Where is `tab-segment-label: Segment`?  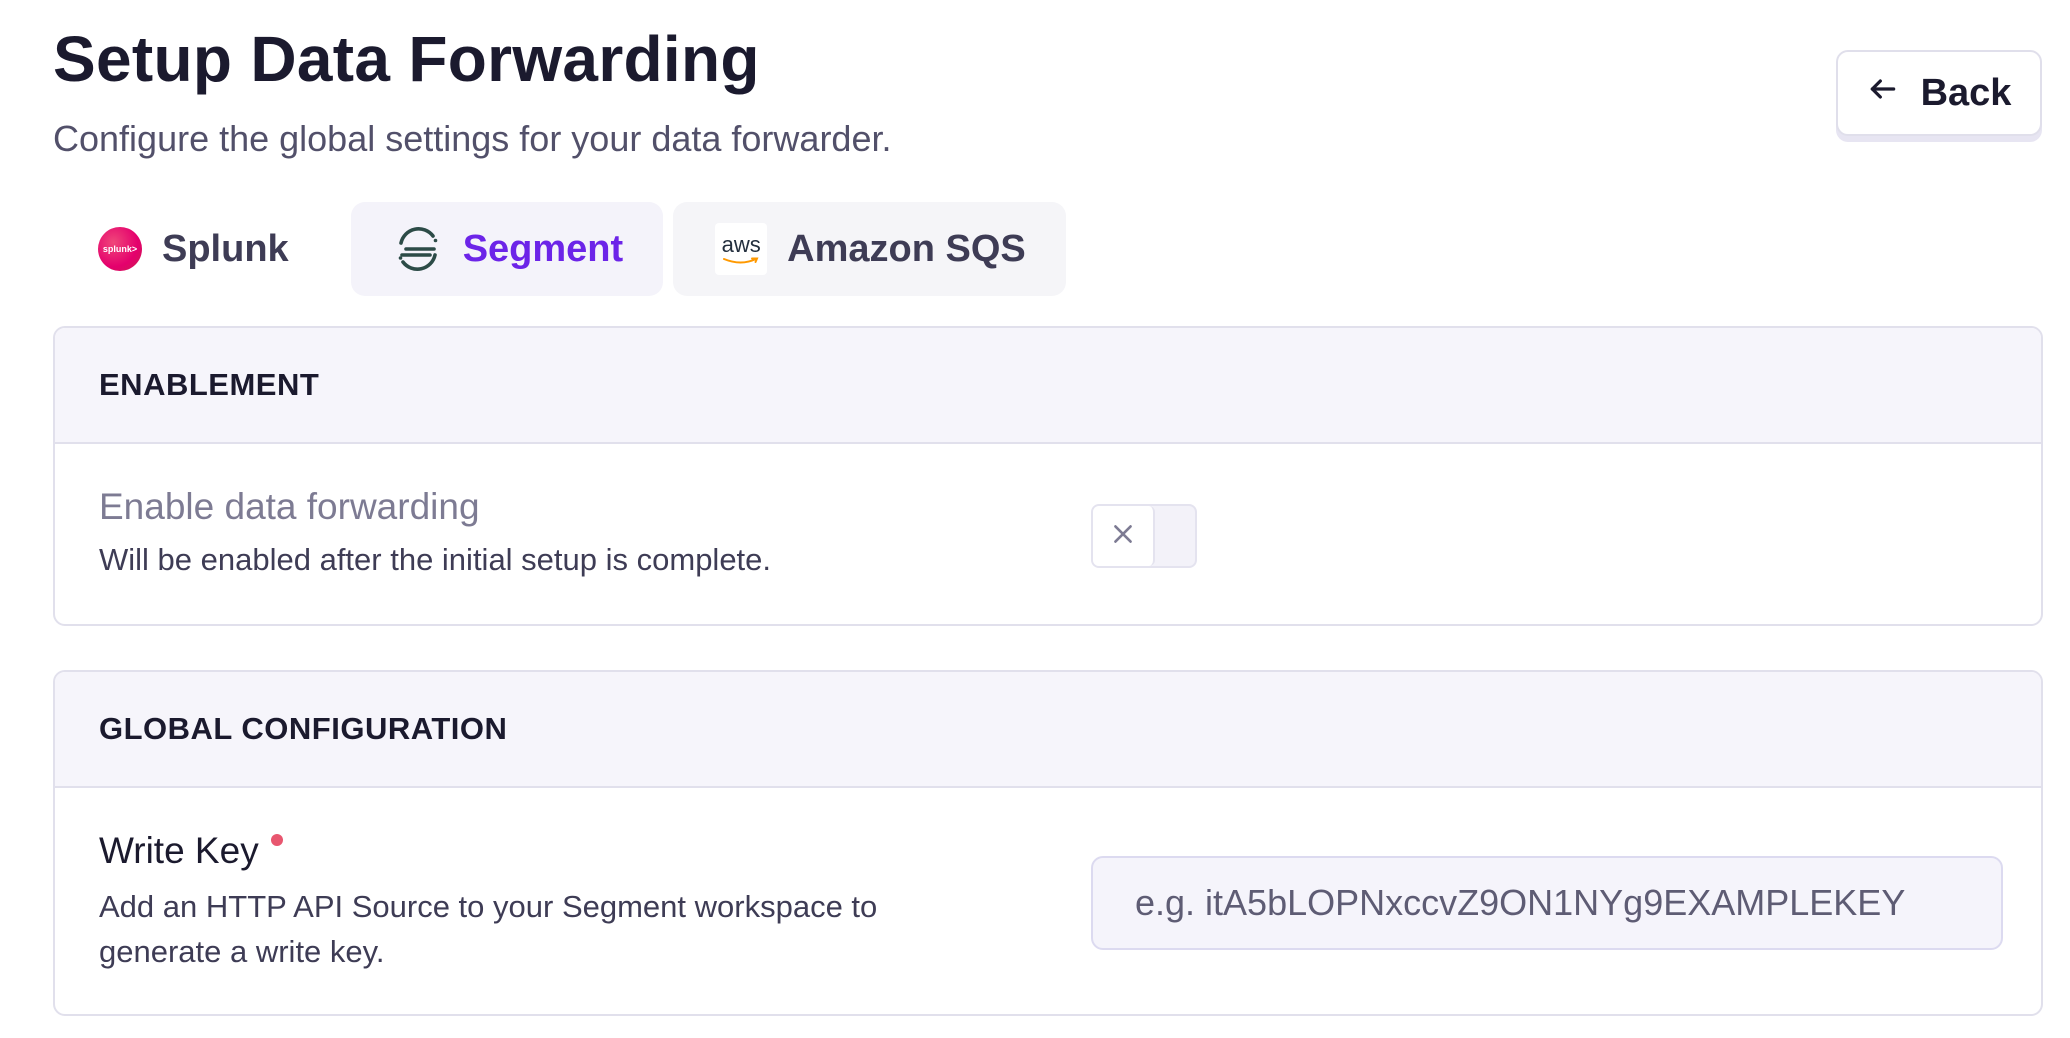 tab-segment-label: Segment is located at coordinates (543, 248).